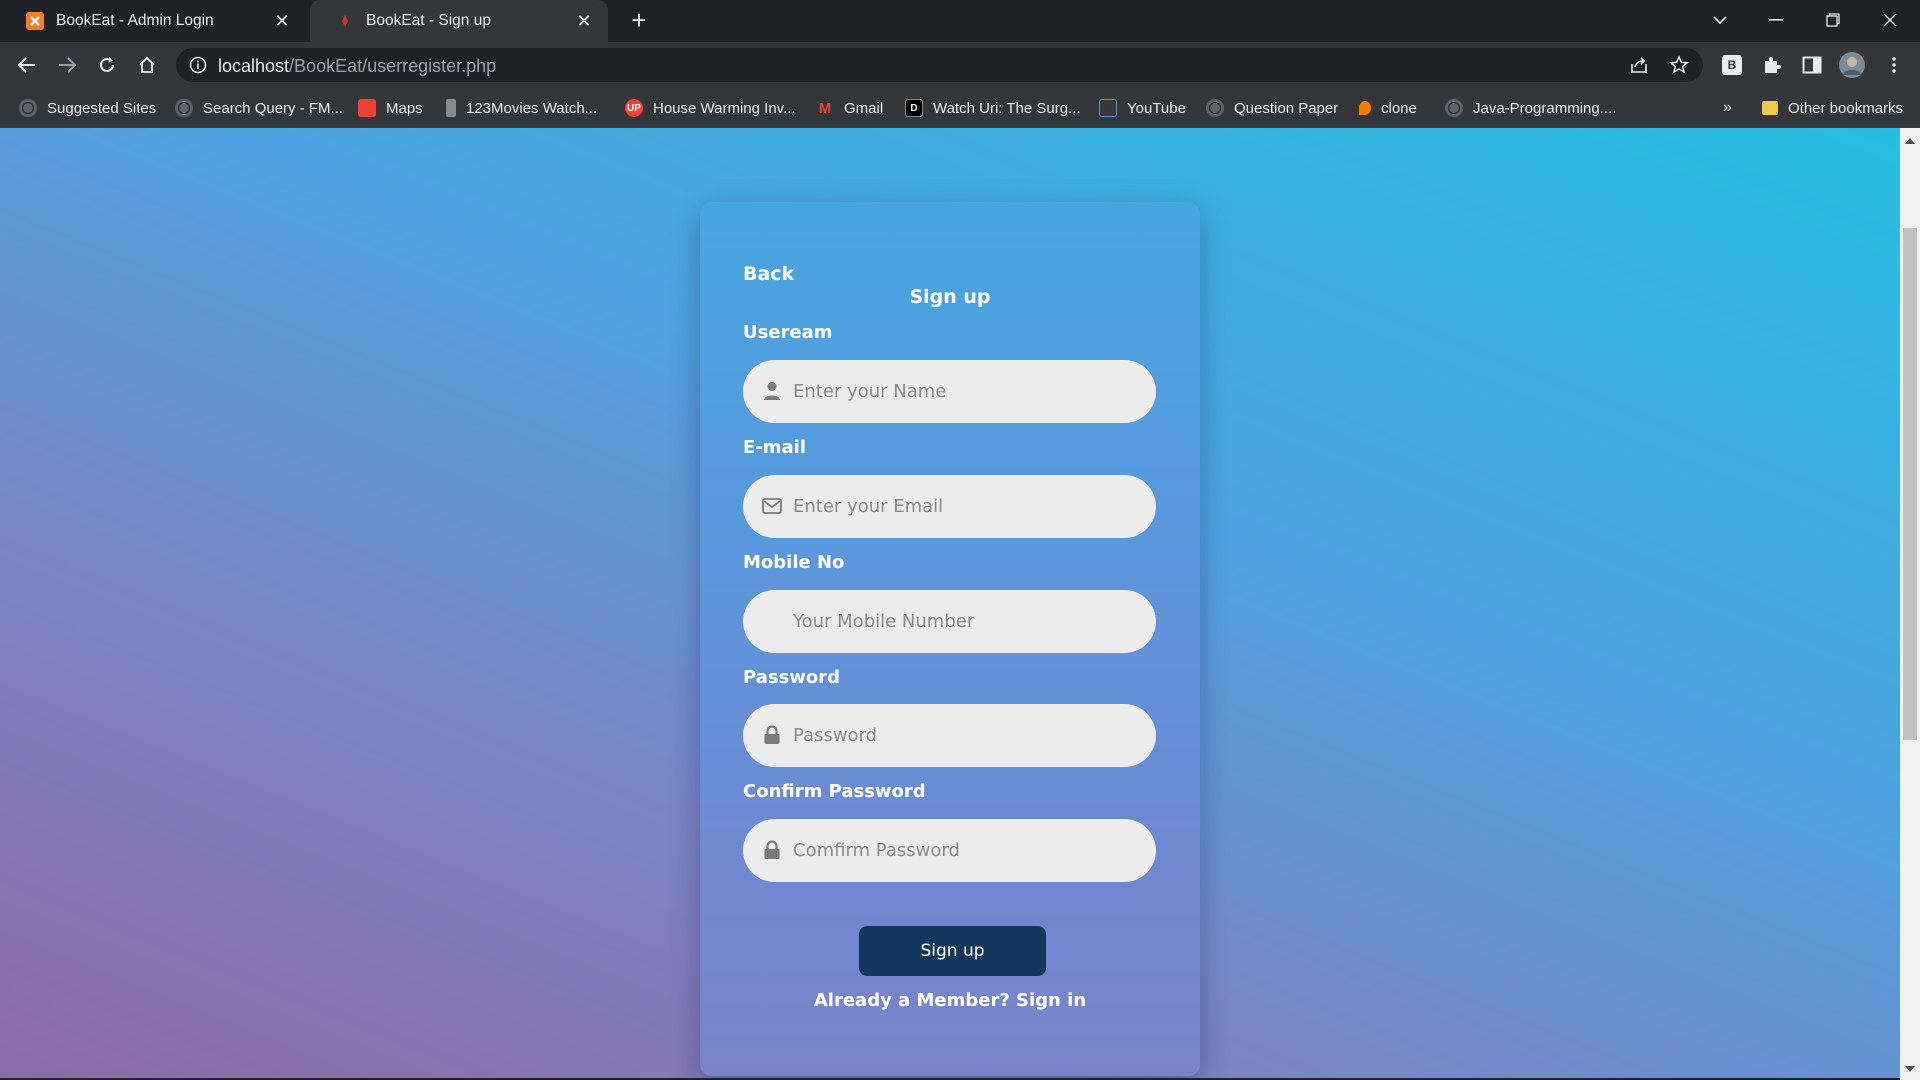 This screenshot has width=1920, height=1080. Describe the element at coordinates (1108, 108) in the screenshot. I see `youtube-icon` at that location.